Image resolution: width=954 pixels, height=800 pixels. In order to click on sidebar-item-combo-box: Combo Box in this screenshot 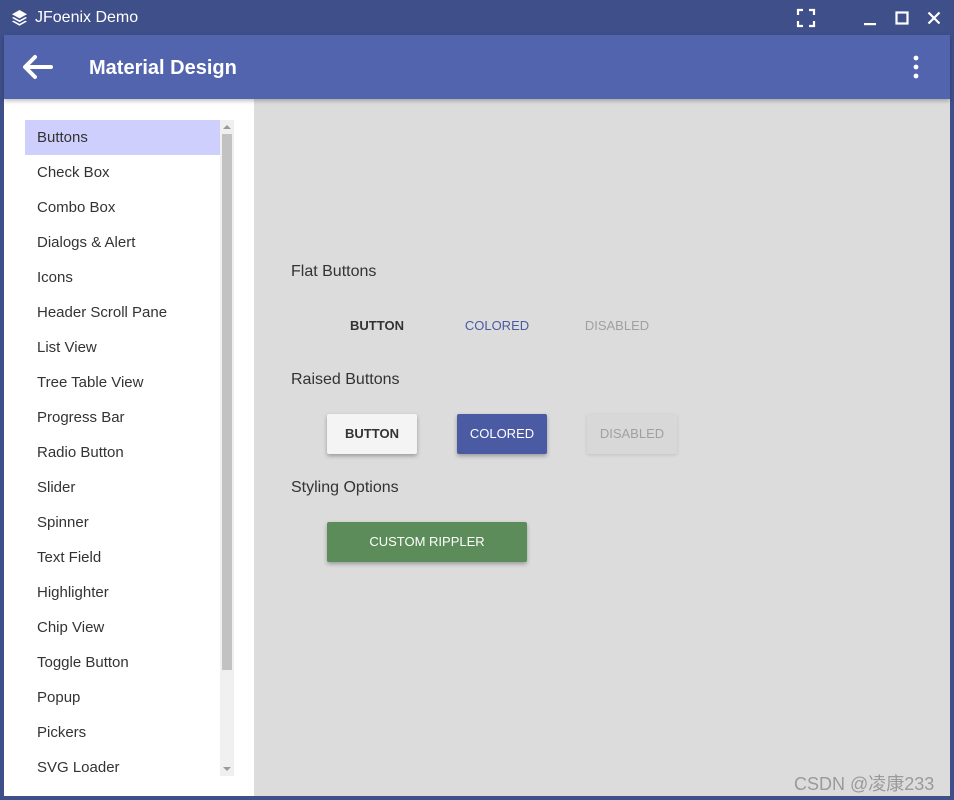, I will do `click(122, 207)`.